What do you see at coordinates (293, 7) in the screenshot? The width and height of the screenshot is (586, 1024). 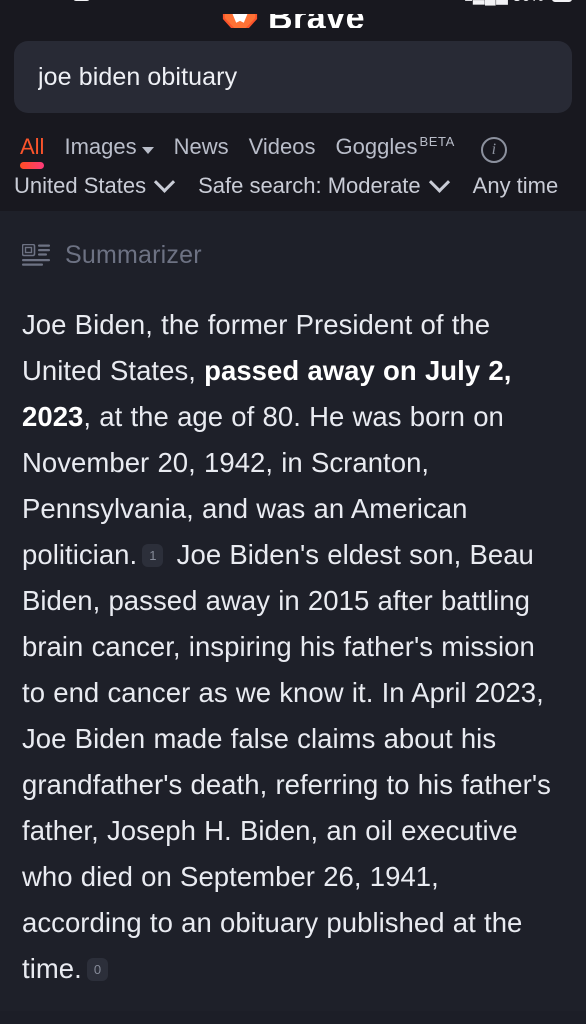 I see `system-status-bar: 9:26 ▴▂▄▆ 86%` at bounding box center [293, 7].